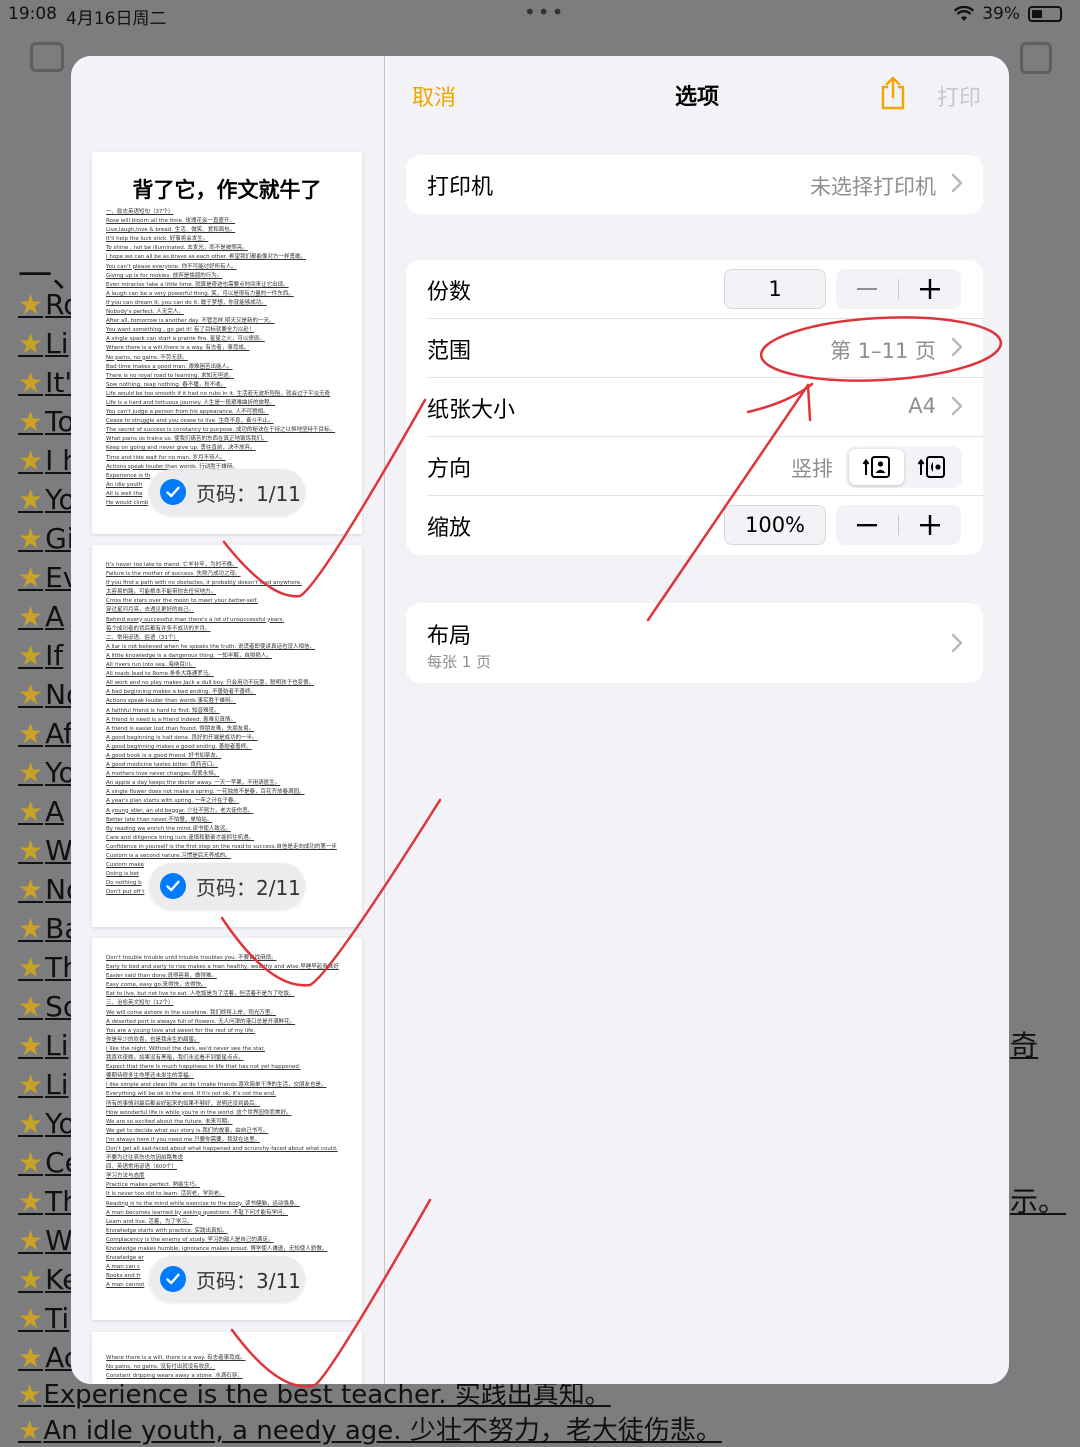  What do you see at coordinates (173, 492) in the screenshot?
I see `checkmark-icon` at bounding box center [173, 492].